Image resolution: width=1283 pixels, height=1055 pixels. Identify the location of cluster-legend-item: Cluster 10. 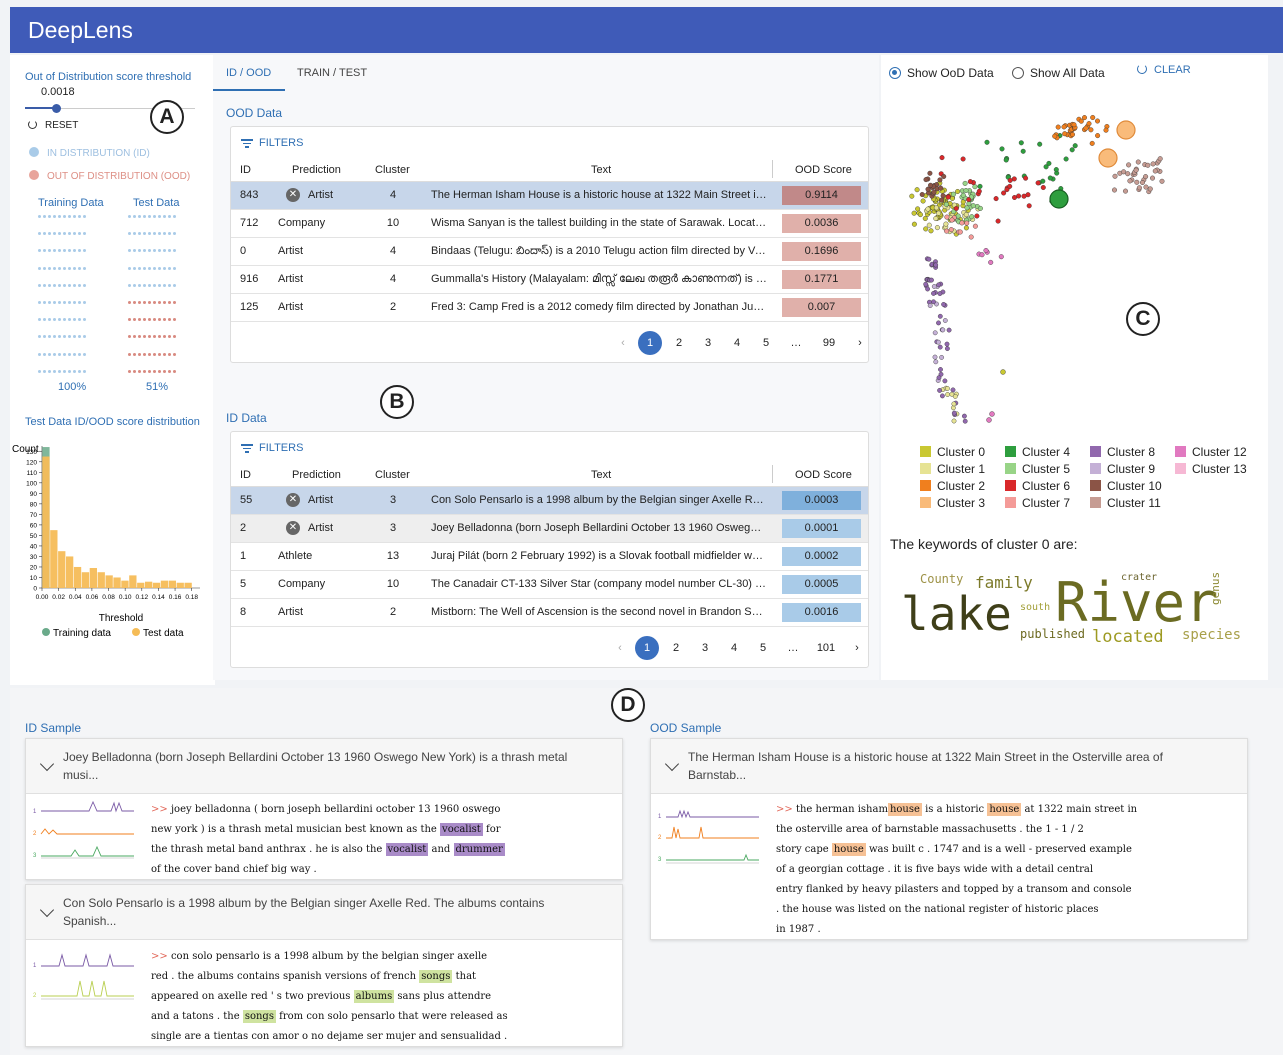
(1126, 486).